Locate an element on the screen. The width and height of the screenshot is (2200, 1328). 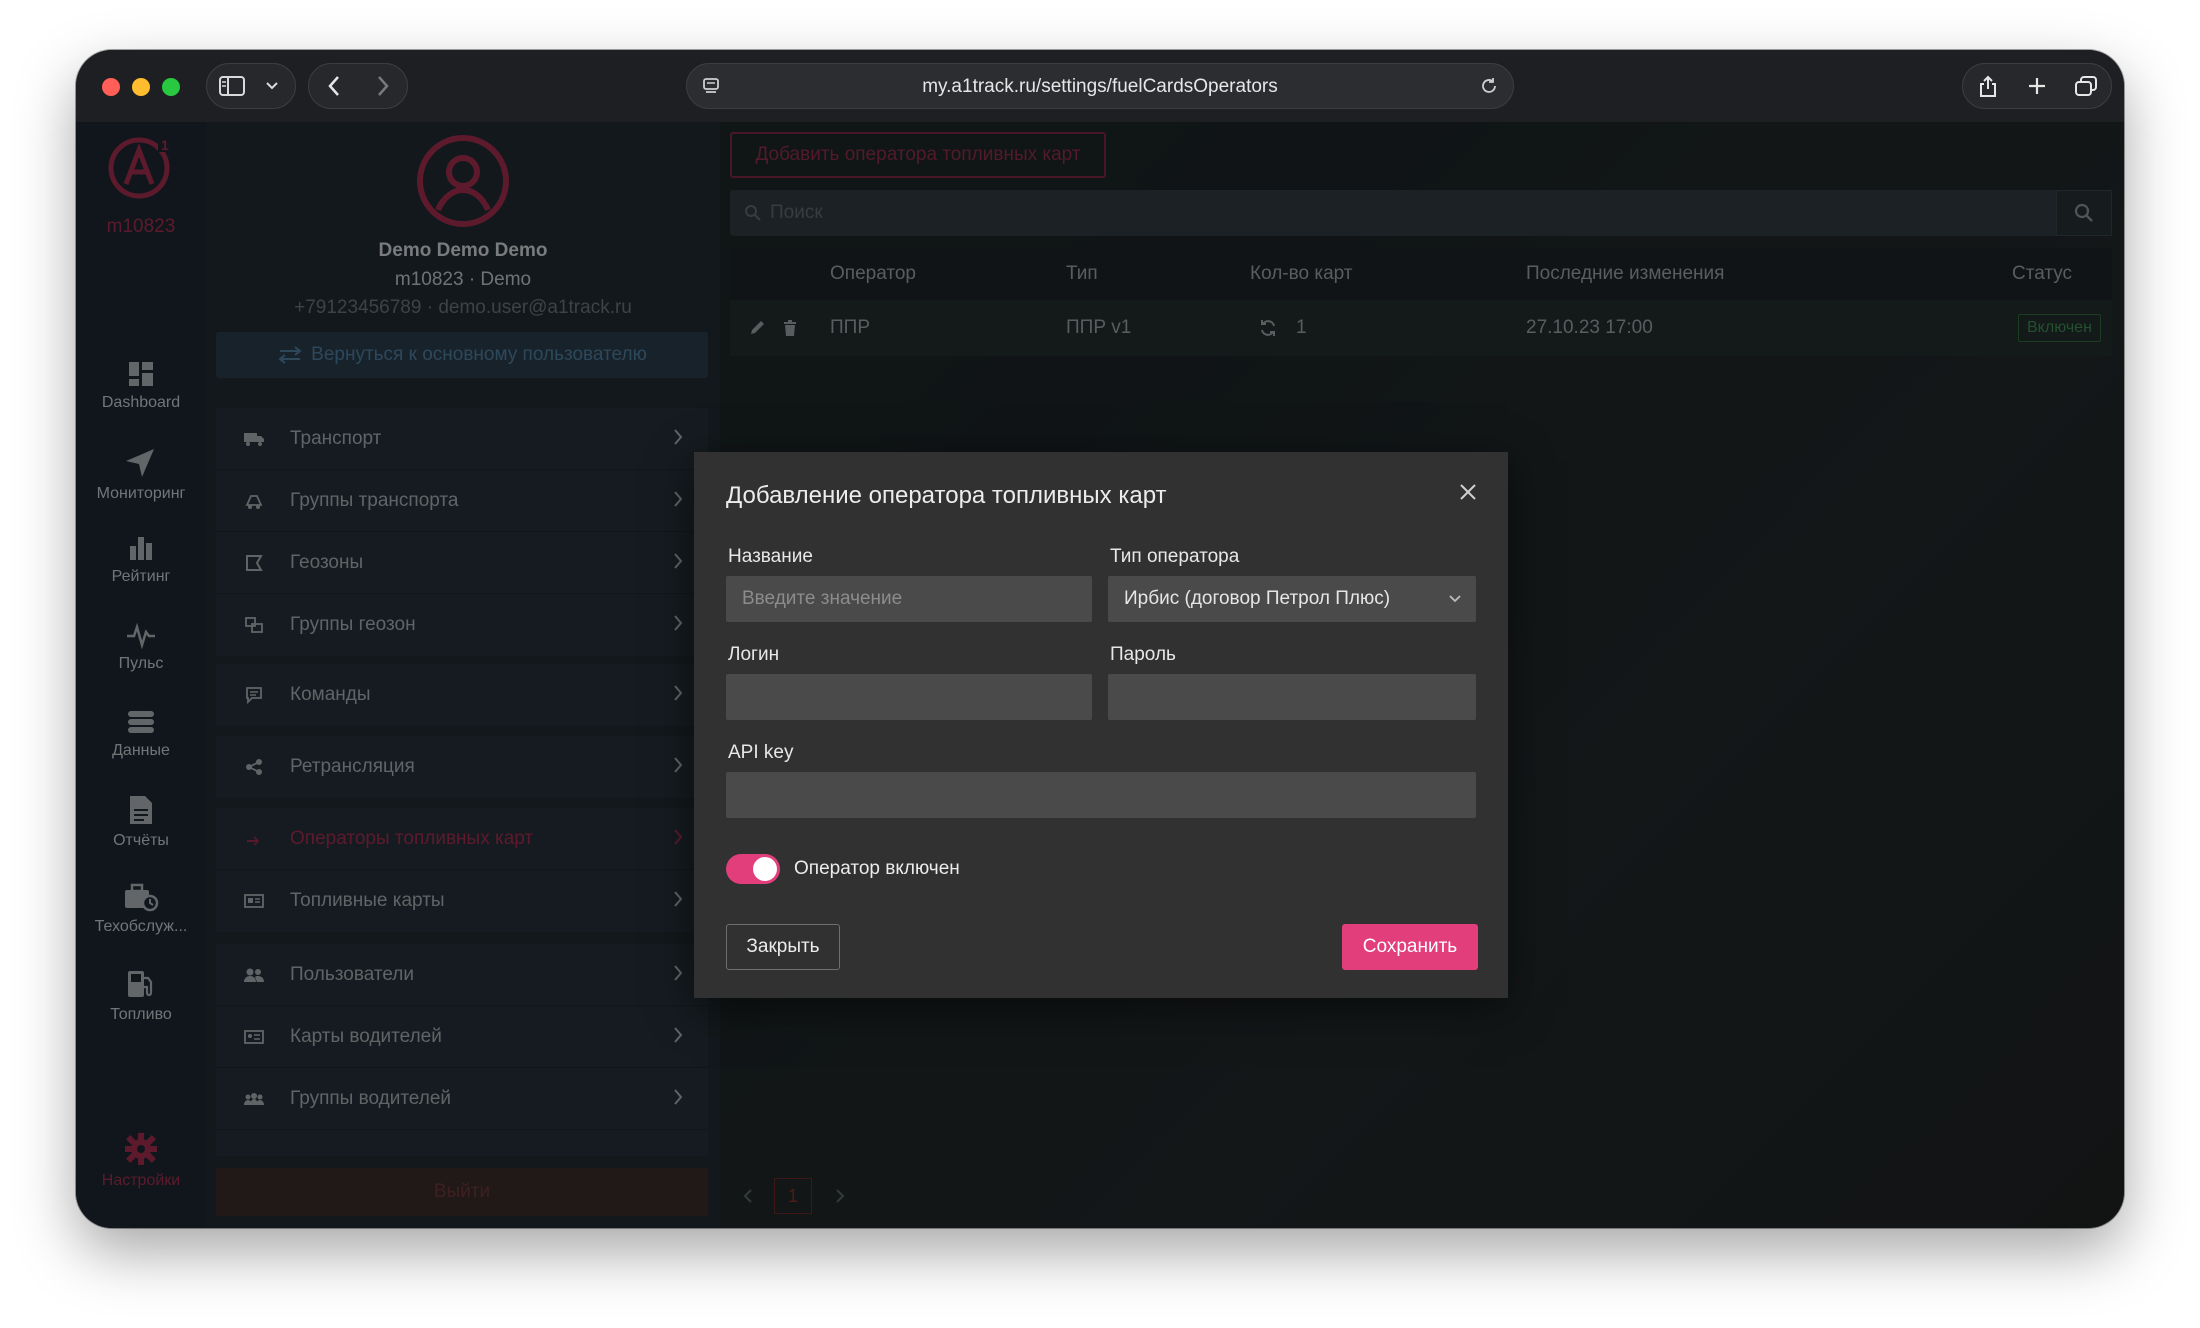
back-arrow-icon is located at coordinates (333, 86).